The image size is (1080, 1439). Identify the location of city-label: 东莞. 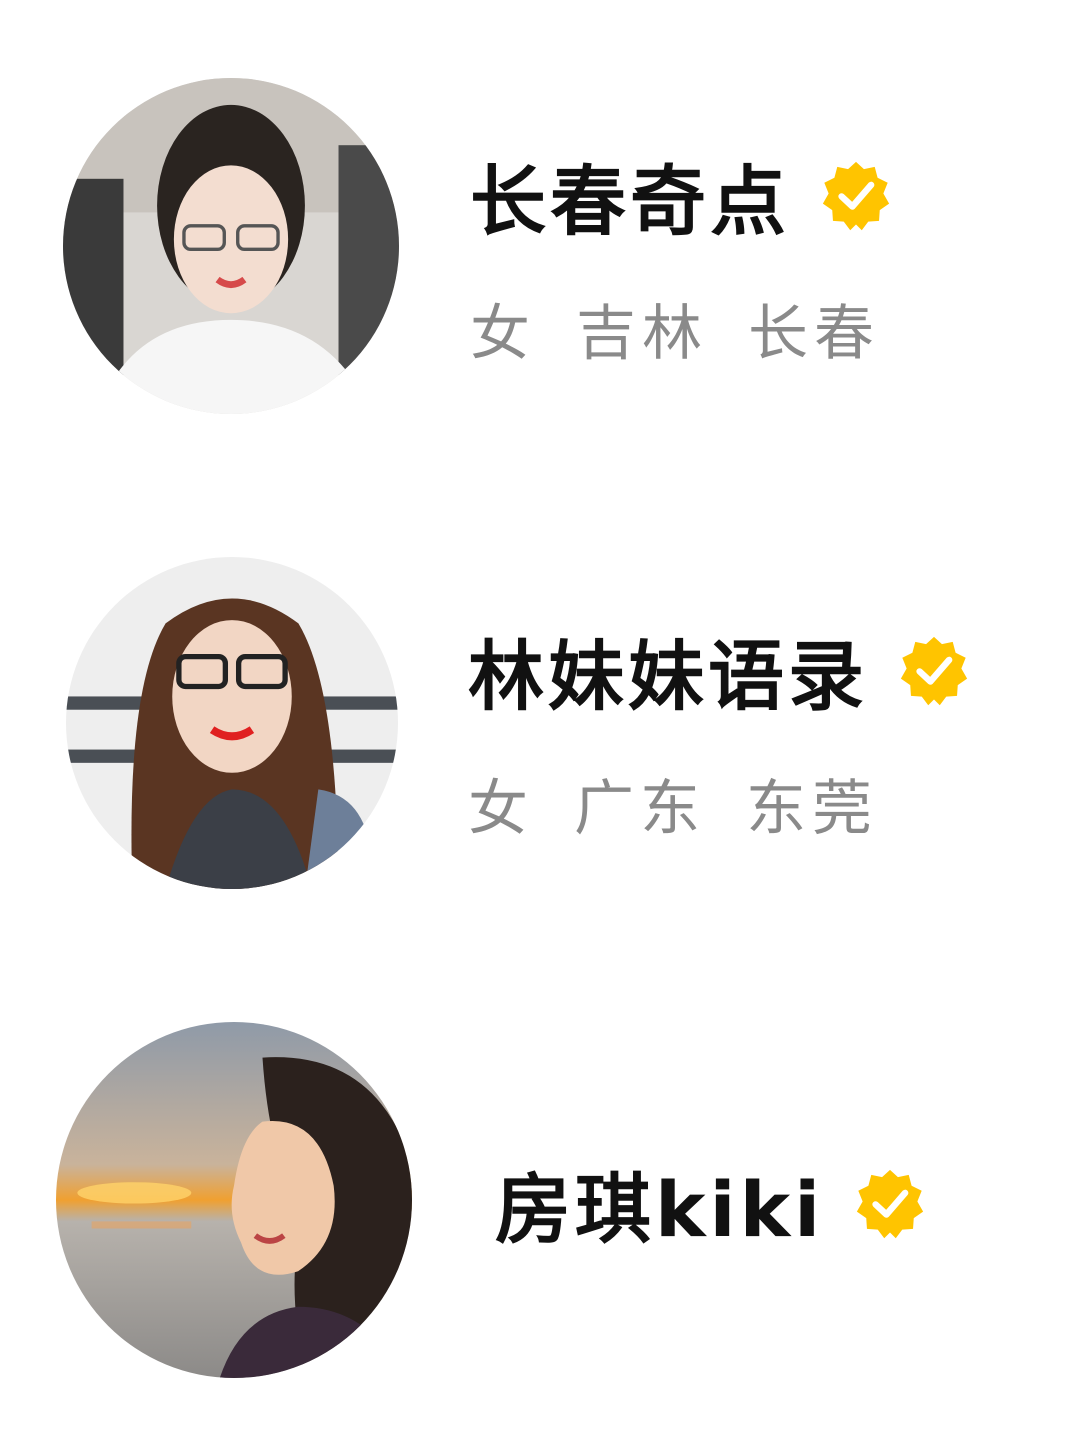
(812, 809).